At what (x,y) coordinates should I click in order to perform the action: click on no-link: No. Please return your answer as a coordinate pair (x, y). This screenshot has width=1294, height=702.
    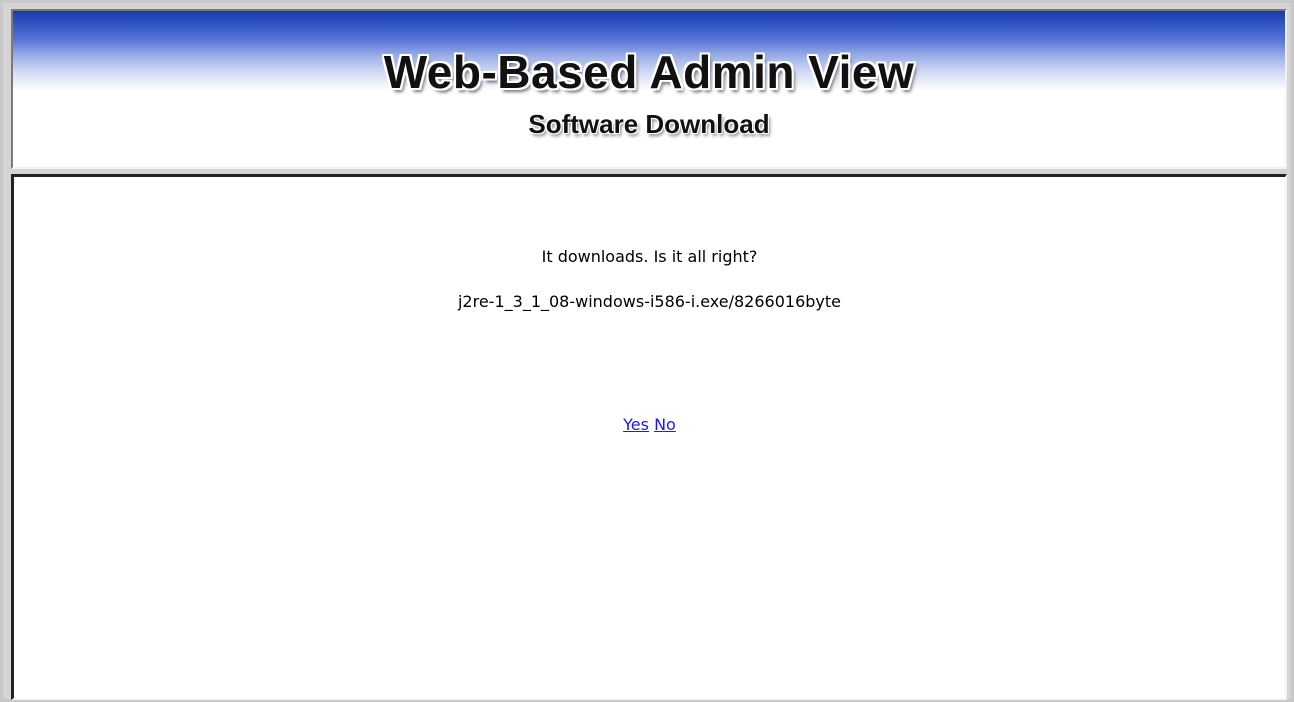
    Looking at the image, I should click on (665, 424).